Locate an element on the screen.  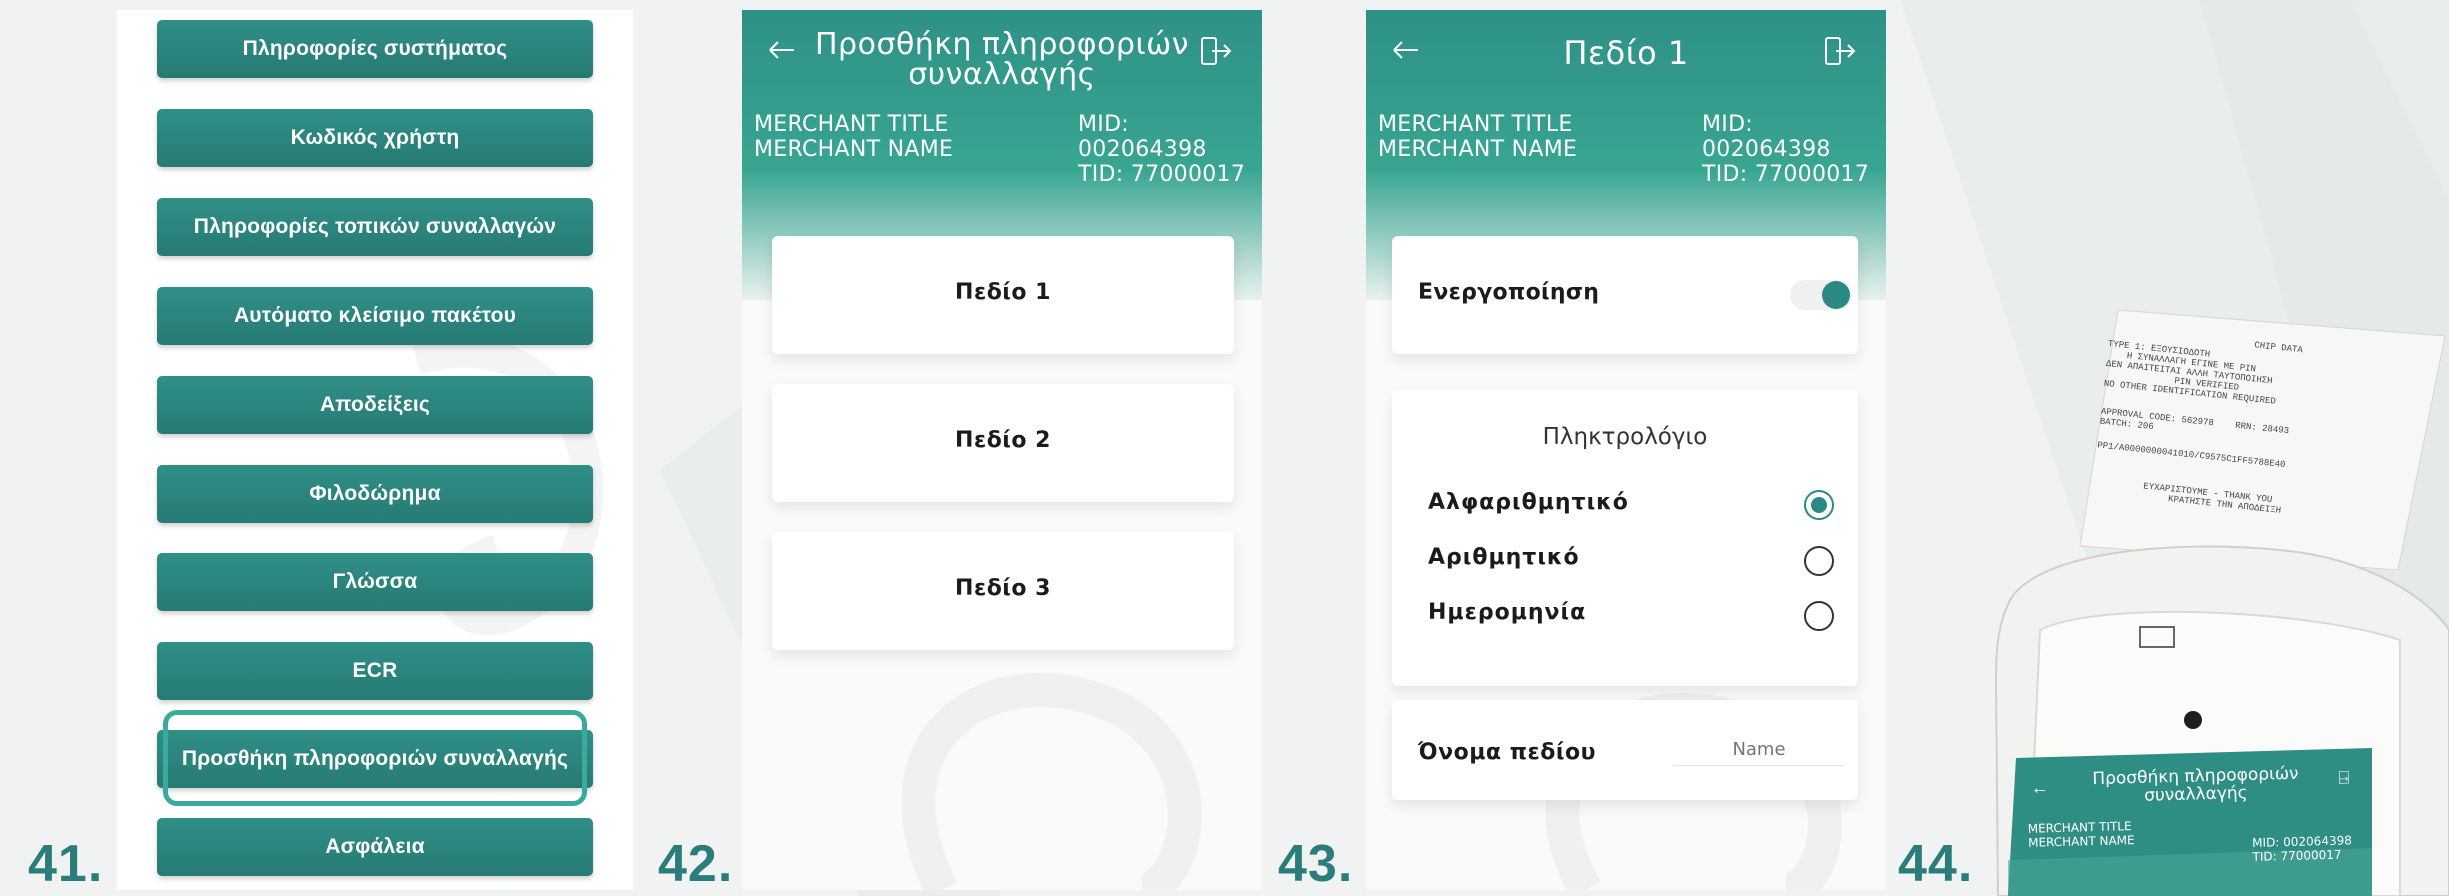
toggle-knob is located at coordinates (1836, 295).